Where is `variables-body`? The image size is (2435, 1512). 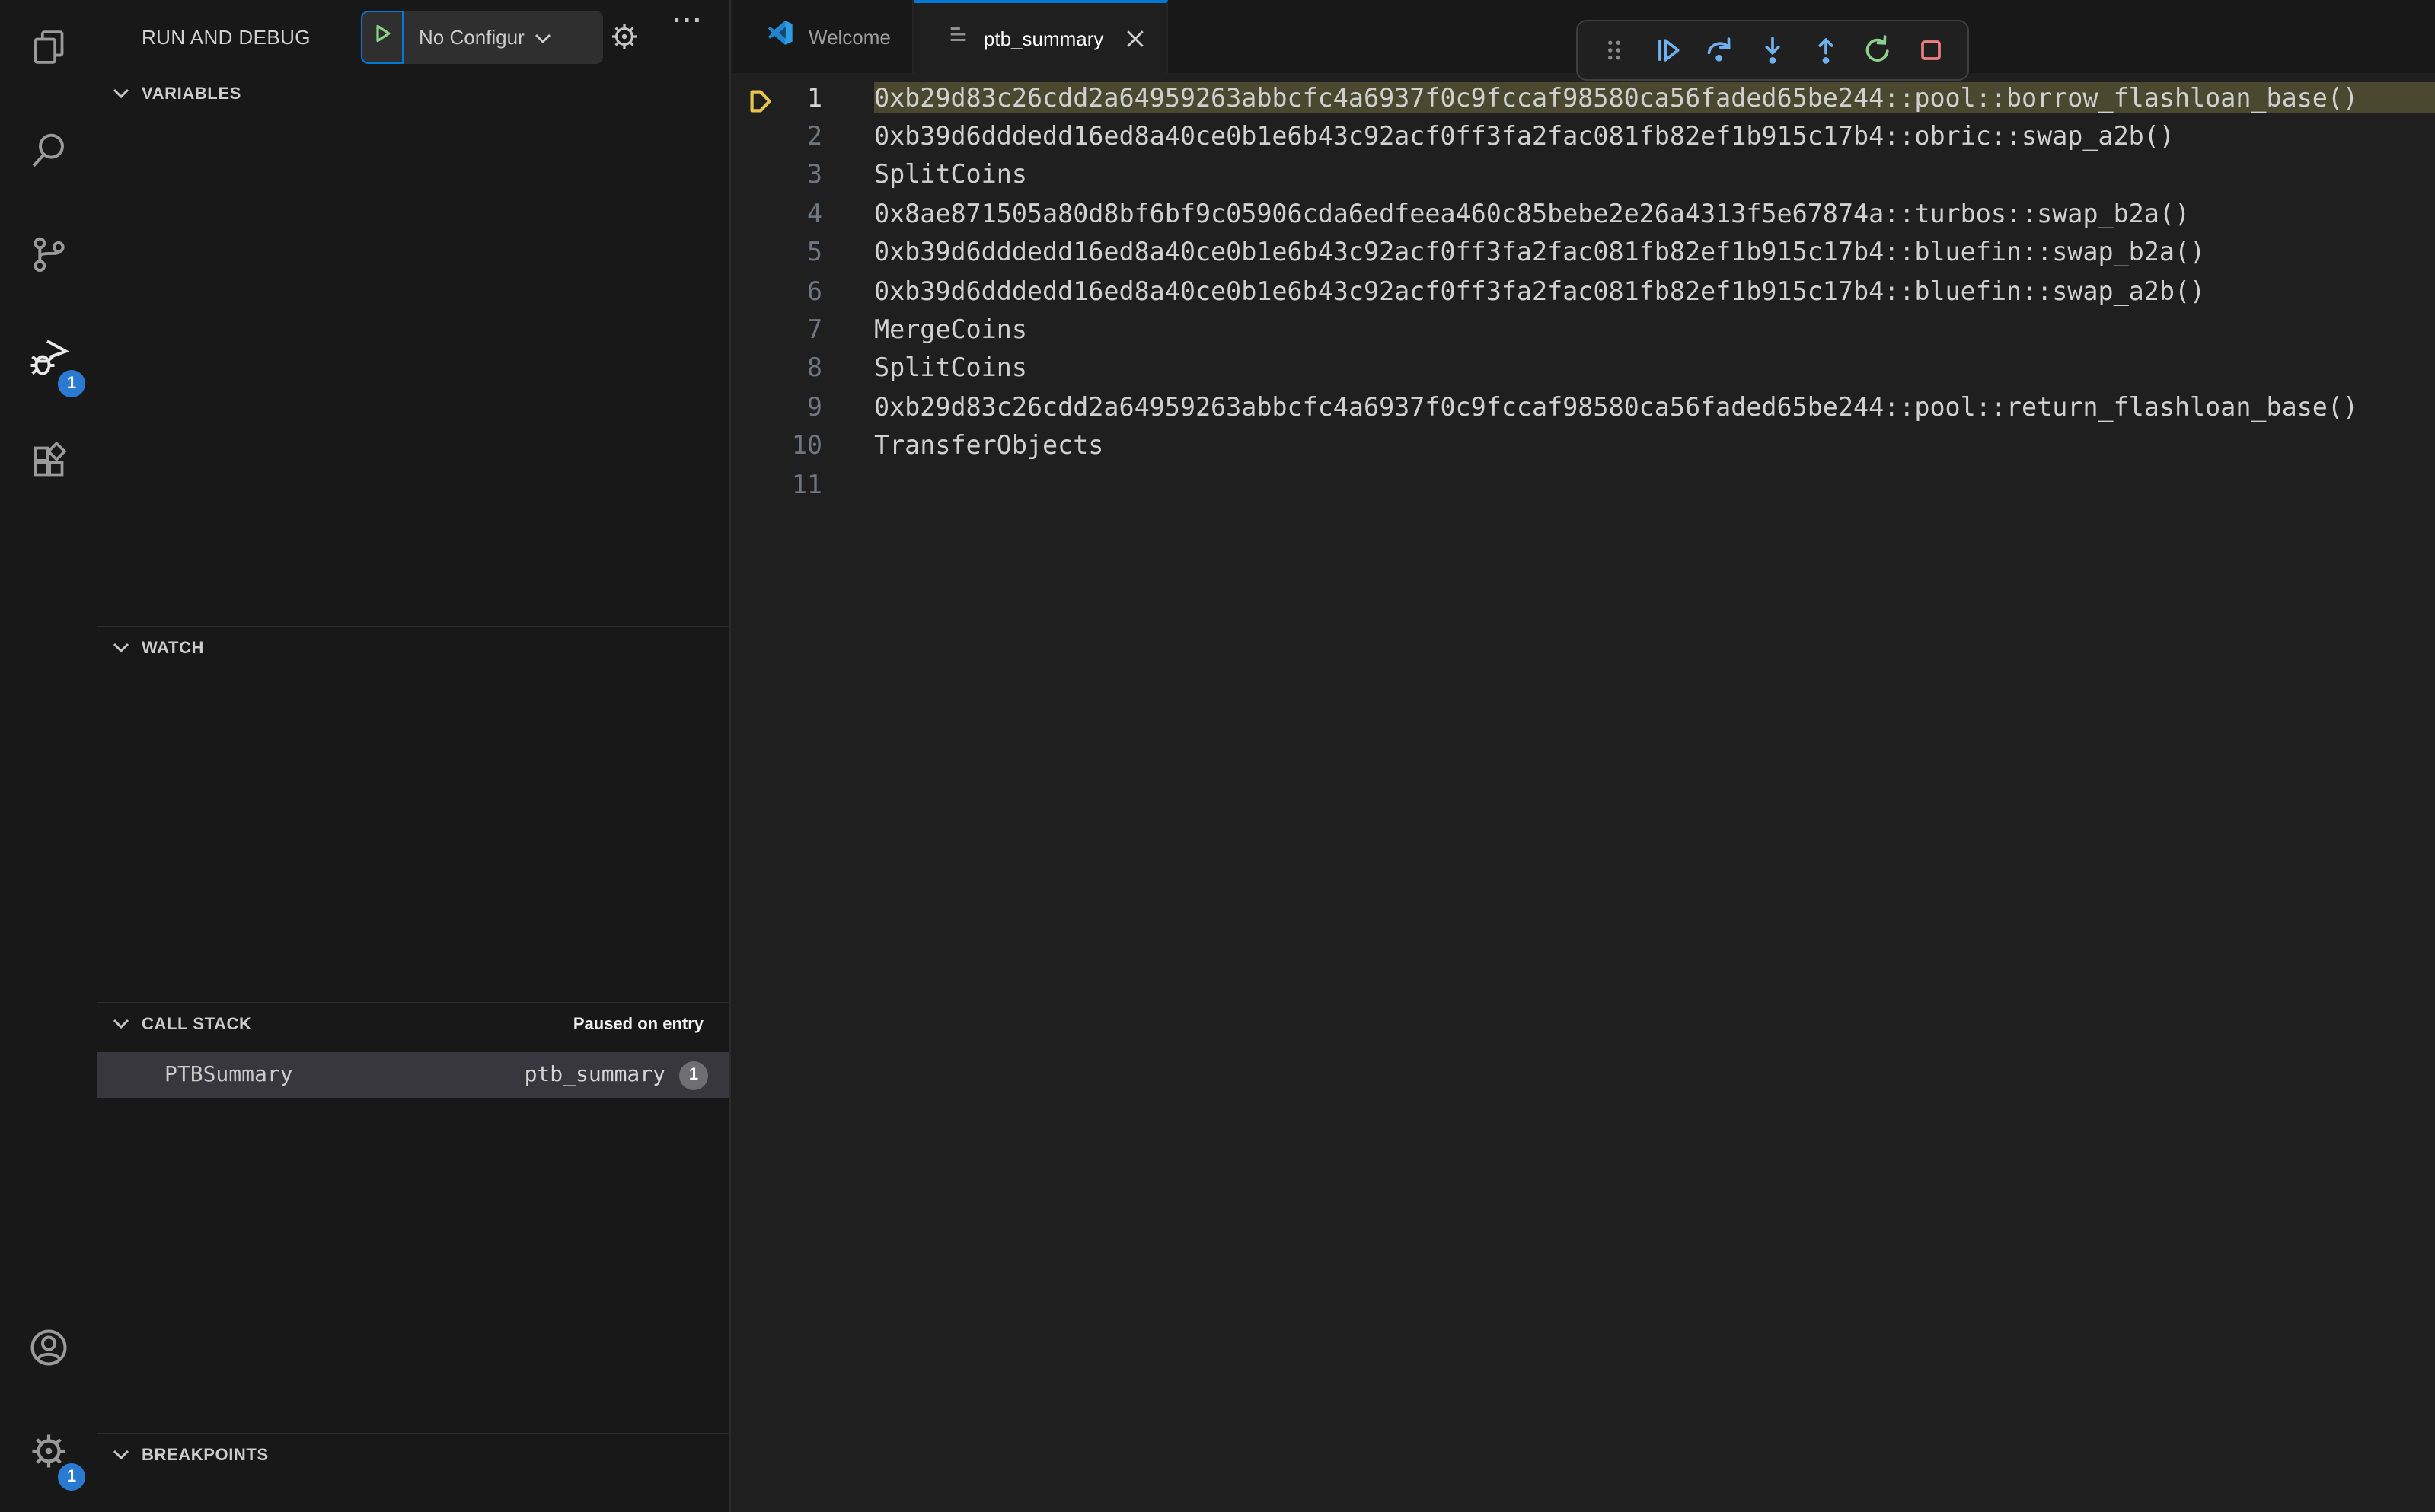 variables-body is located at coordinates (413, 370).